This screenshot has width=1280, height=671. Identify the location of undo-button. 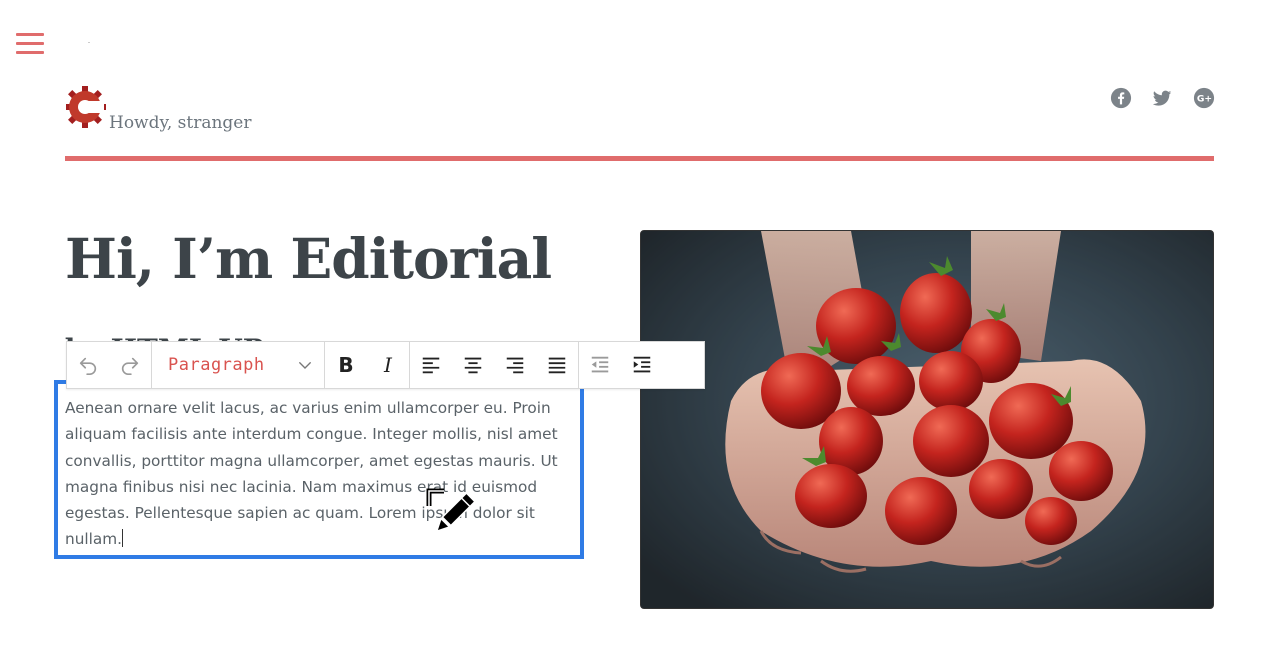
(88, 365).